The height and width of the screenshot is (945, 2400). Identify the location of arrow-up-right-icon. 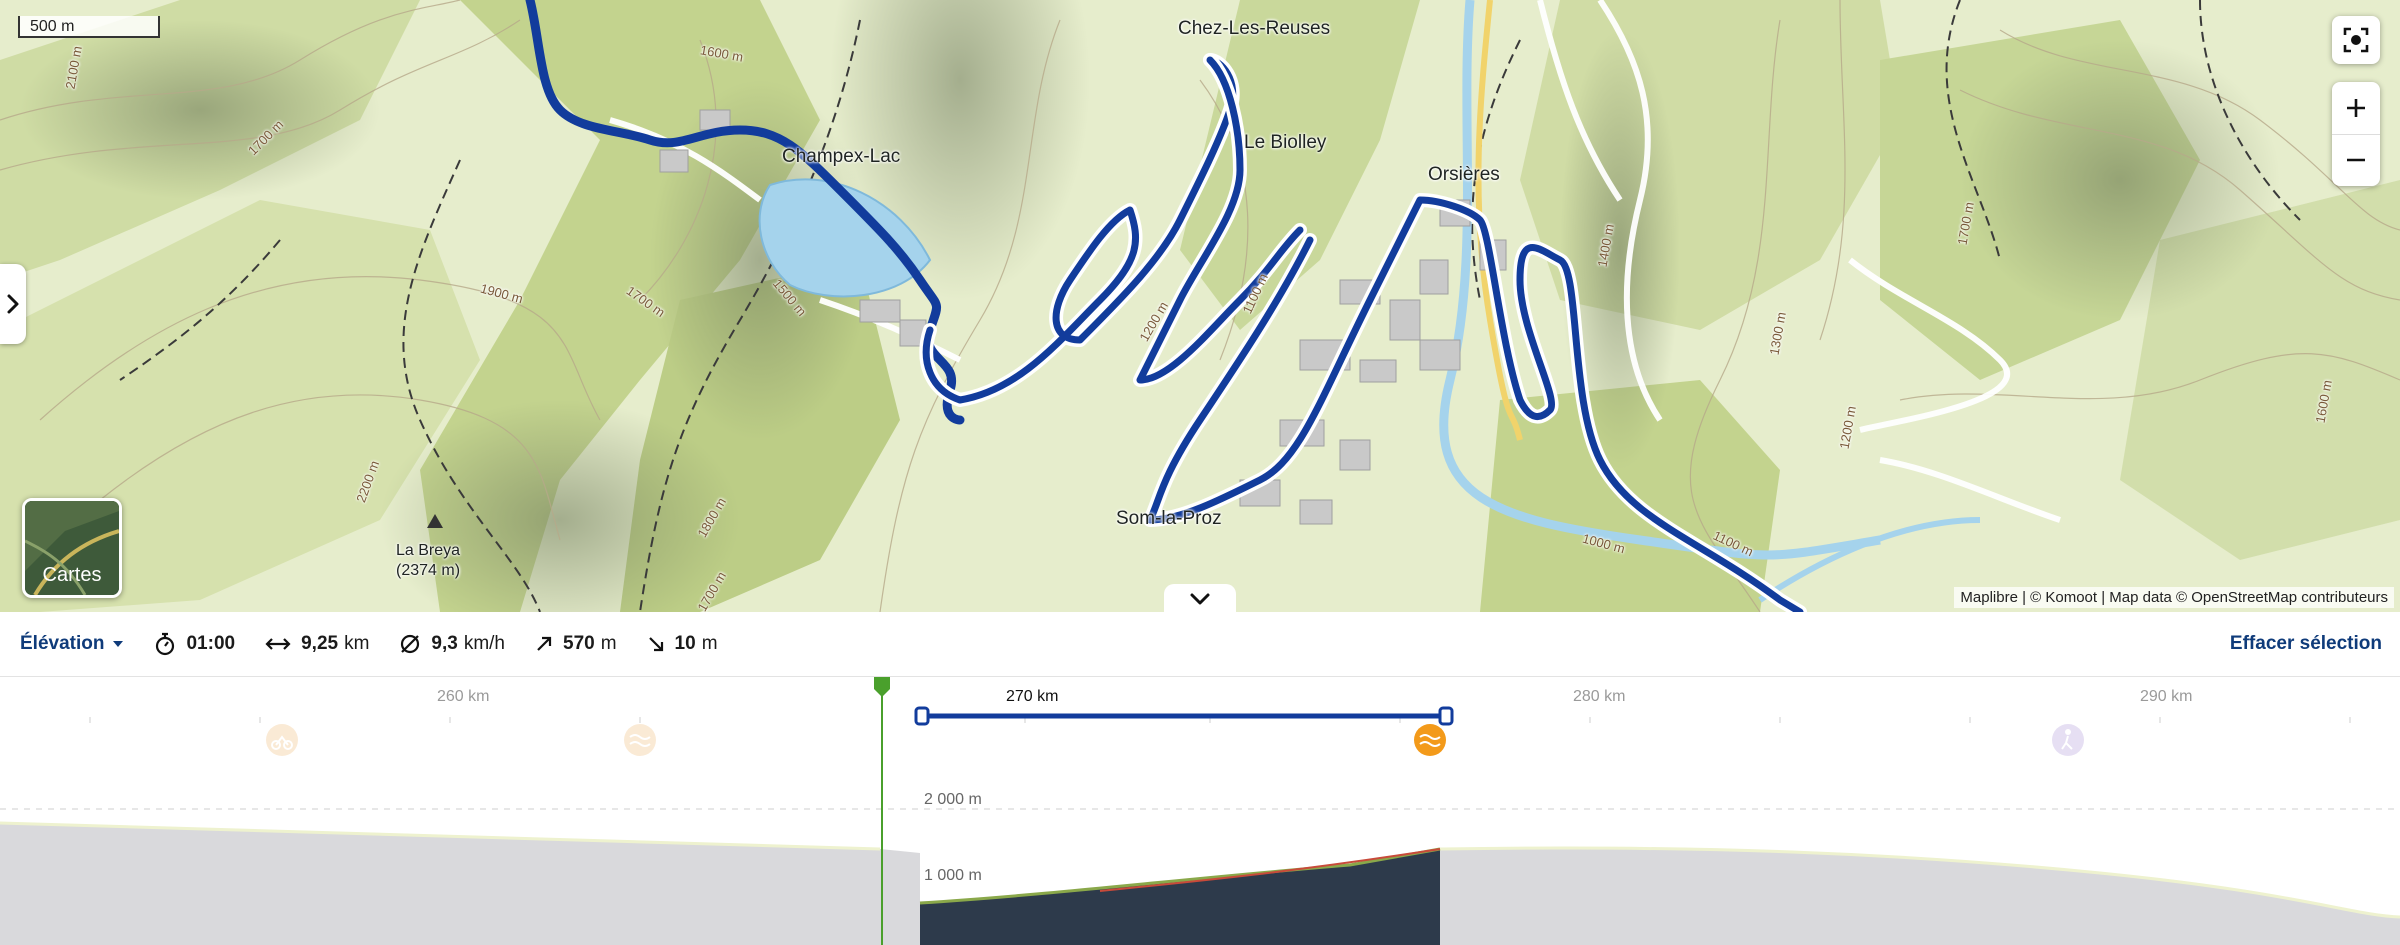
(544, 643).